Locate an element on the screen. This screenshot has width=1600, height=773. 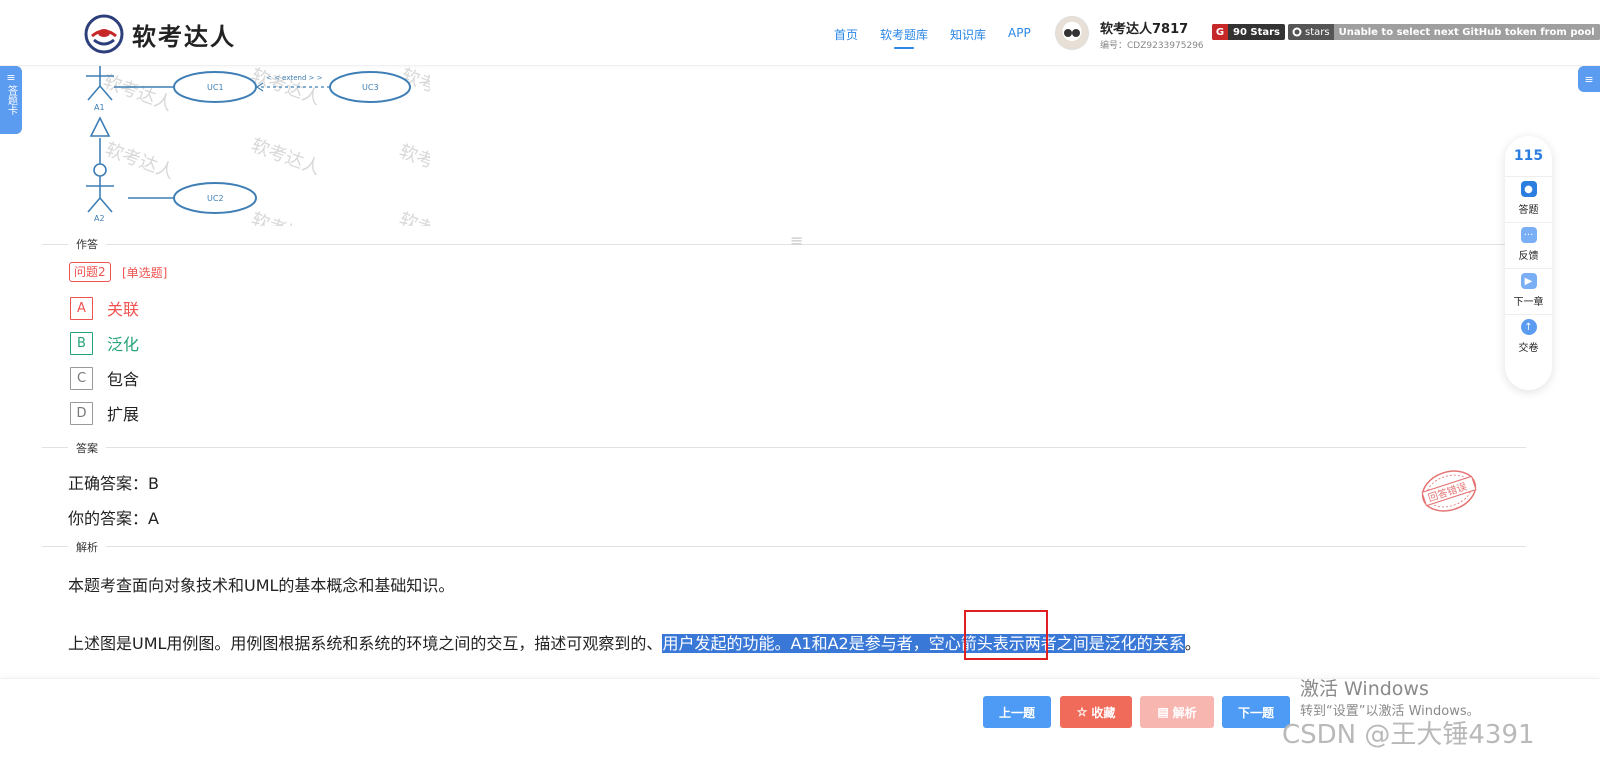
stars-badge: G 90 Stars is located at coordinates (1249, 32).